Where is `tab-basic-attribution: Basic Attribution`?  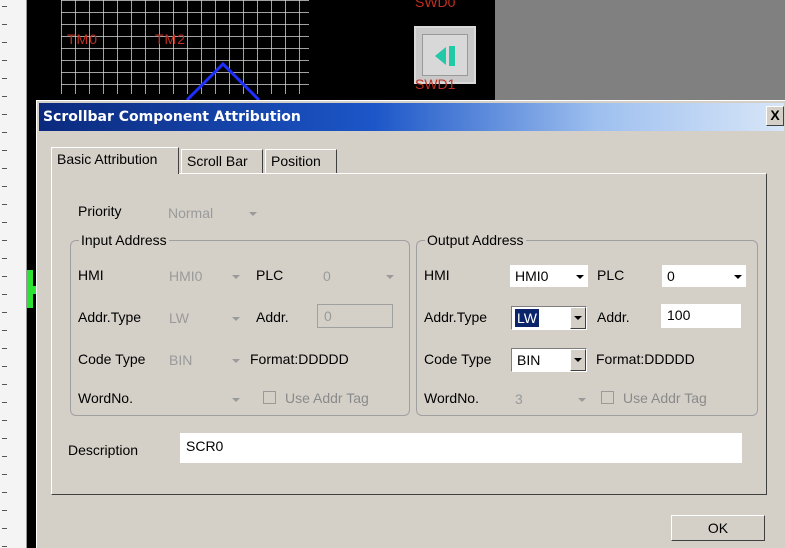
tab-basic-attribution: Basic Attribution is located at coordinates (115, 160).